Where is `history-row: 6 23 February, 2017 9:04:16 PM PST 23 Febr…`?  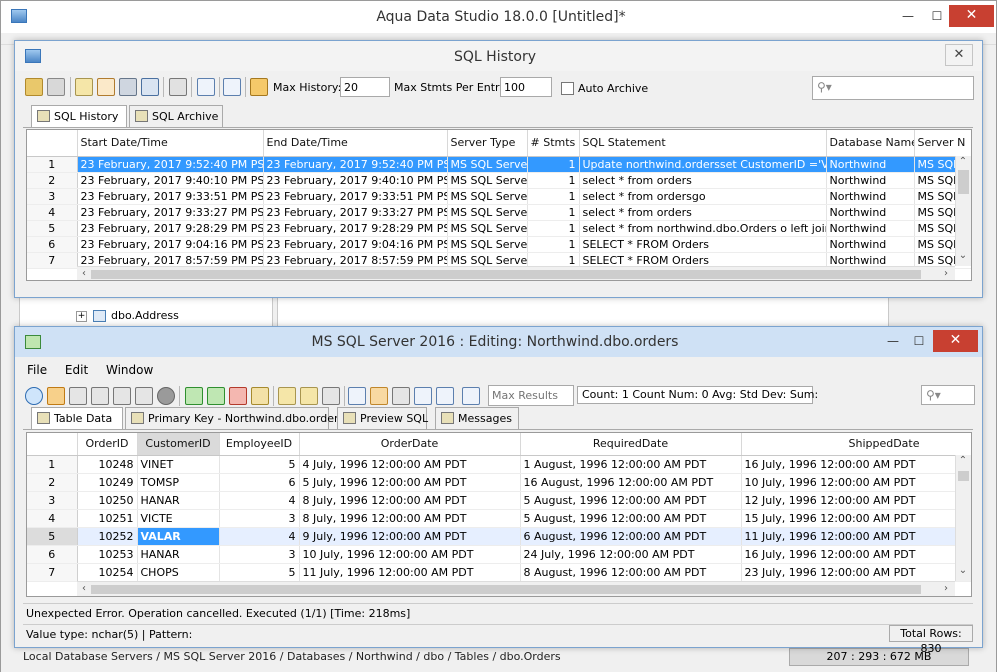
history-row: 6 23 February, 2017 9:04:16 PM PST 23 Febr… is located at coordinates (499, 244).